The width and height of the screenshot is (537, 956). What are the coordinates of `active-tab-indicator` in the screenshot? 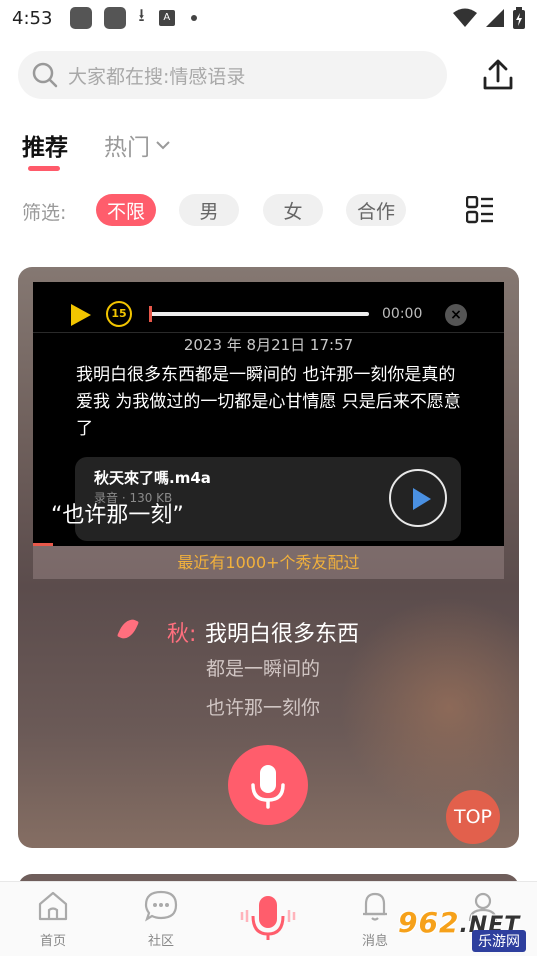 It's located at (44, 168).